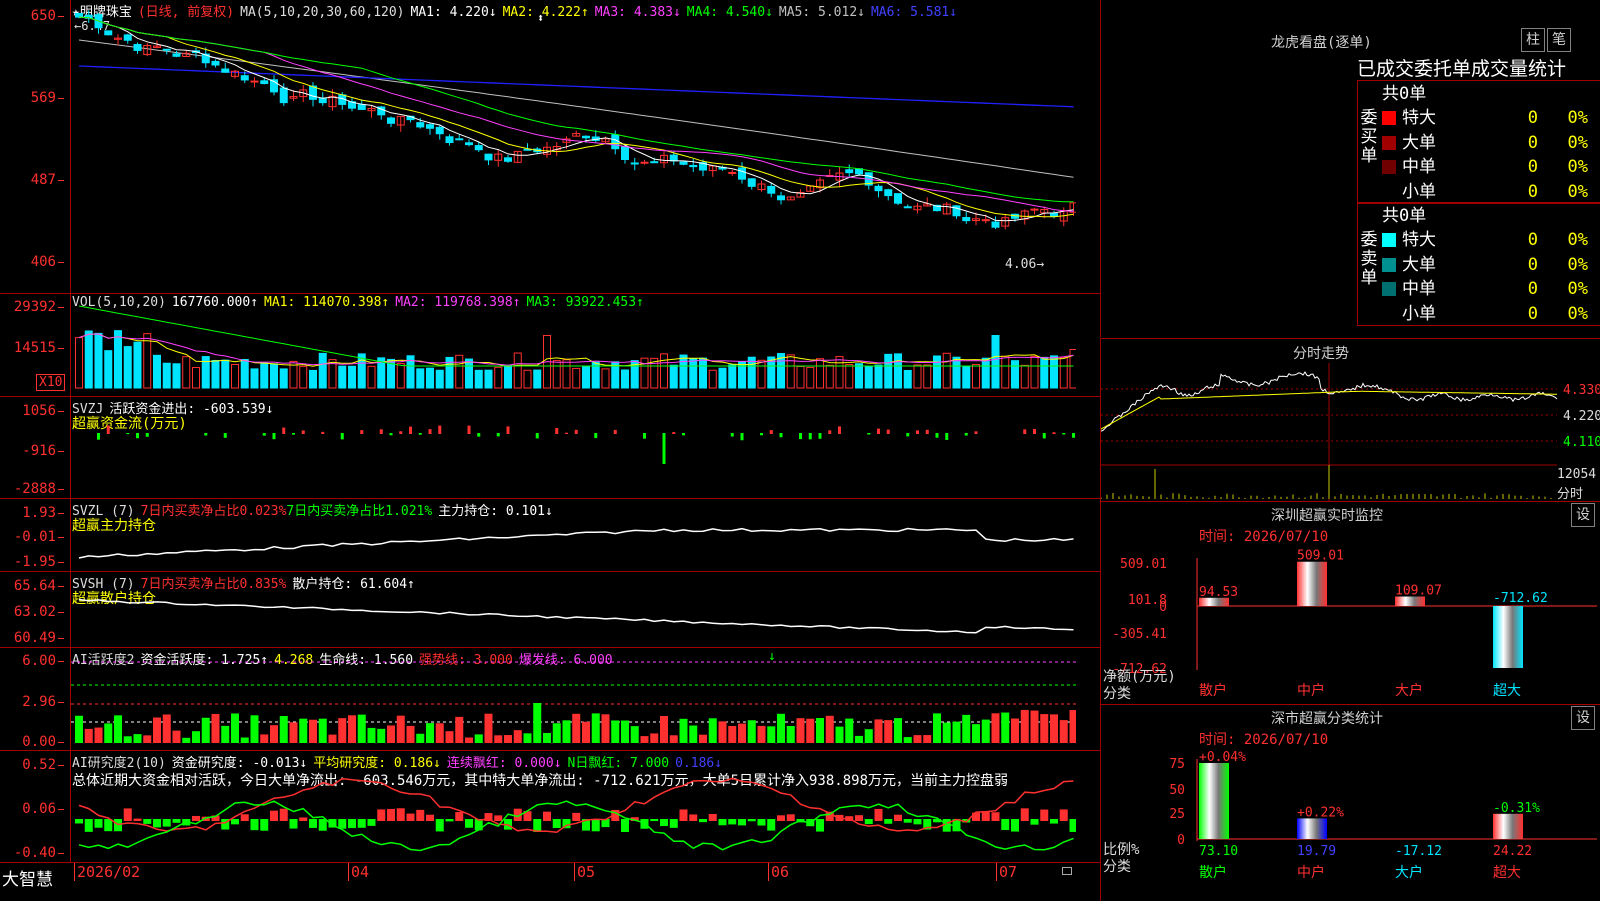  I want to click on ai-activity-chart: ↓, so click(573, 698).